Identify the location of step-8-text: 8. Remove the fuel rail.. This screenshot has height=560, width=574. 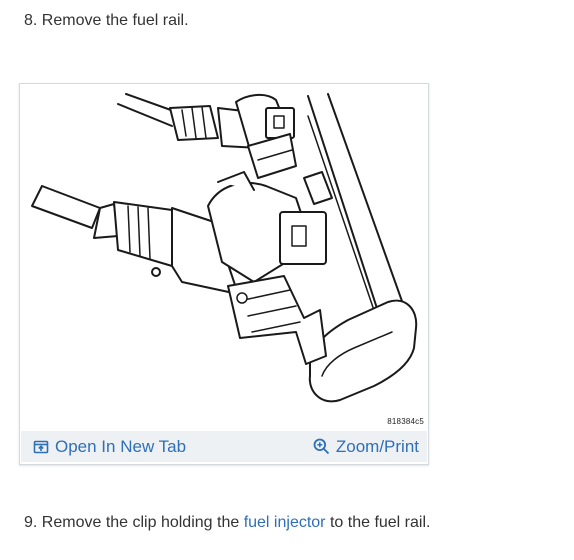
(106, 20).